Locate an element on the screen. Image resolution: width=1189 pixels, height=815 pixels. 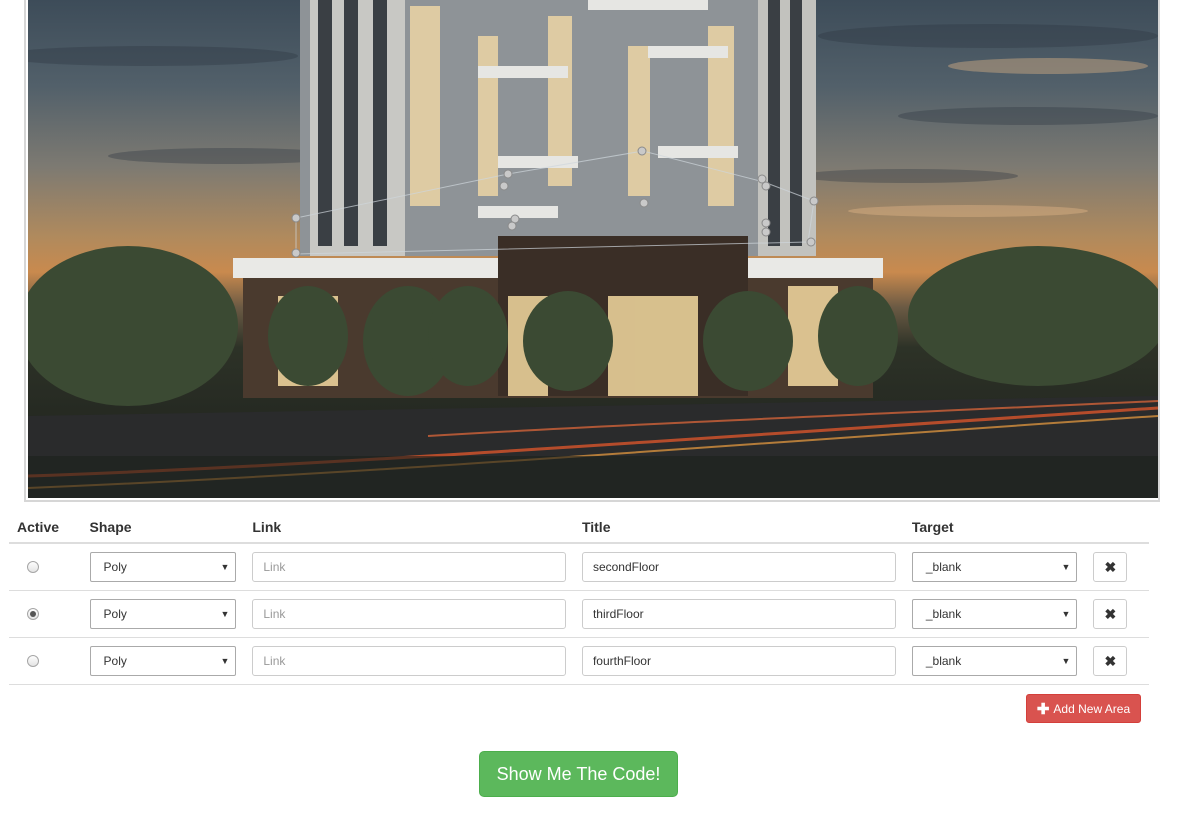
table-row: Poly ▼ Link thirdFloor _blank ▼ ✖ is located at coordinates (579, 614).